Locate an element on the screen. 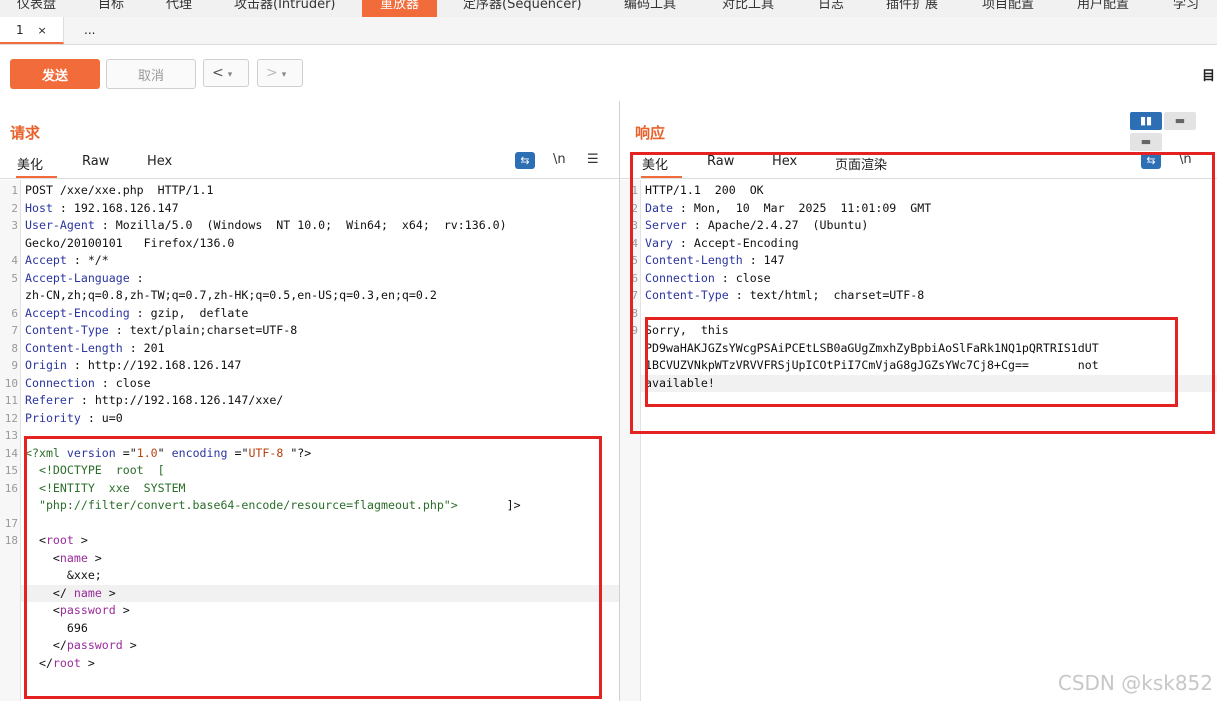  target-label: 目 is located at coordinates (1208, 74).